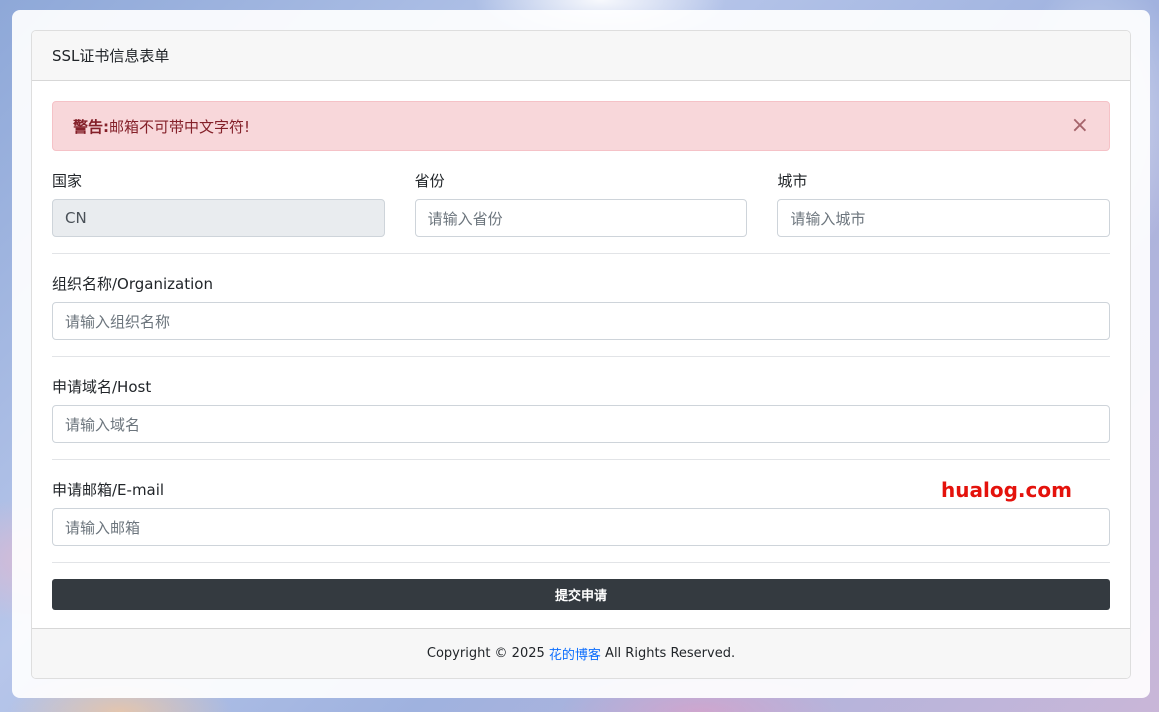  I want to click on submit-button: 提交申请, so click(581, 594).